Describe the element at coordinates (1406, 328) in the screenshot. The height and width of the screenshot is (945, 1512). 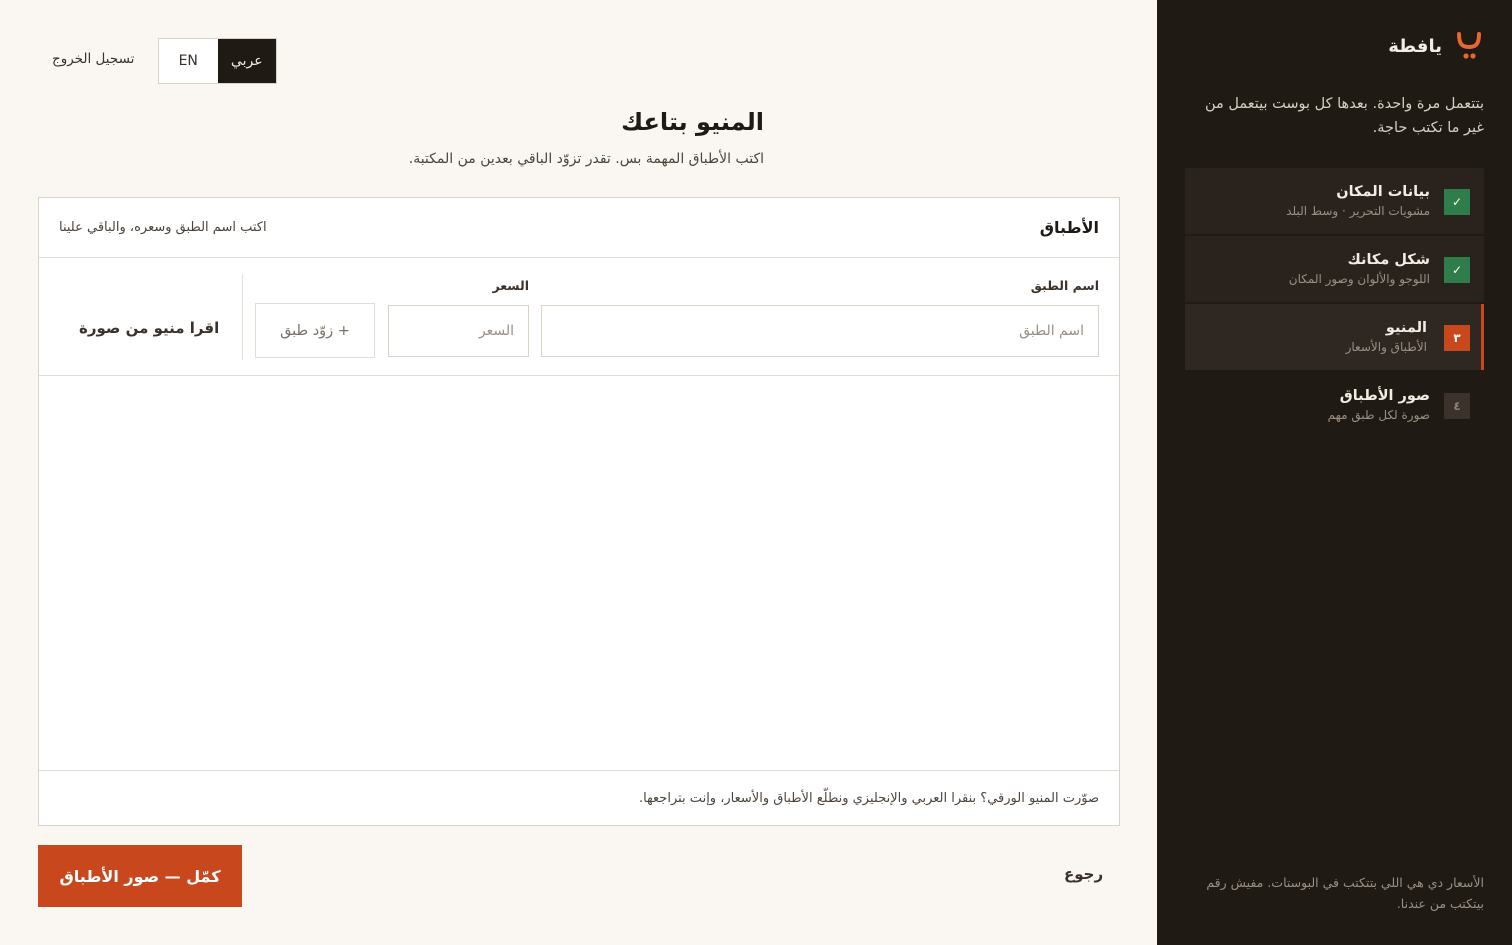
I see `step-title: المنيو` at that location.